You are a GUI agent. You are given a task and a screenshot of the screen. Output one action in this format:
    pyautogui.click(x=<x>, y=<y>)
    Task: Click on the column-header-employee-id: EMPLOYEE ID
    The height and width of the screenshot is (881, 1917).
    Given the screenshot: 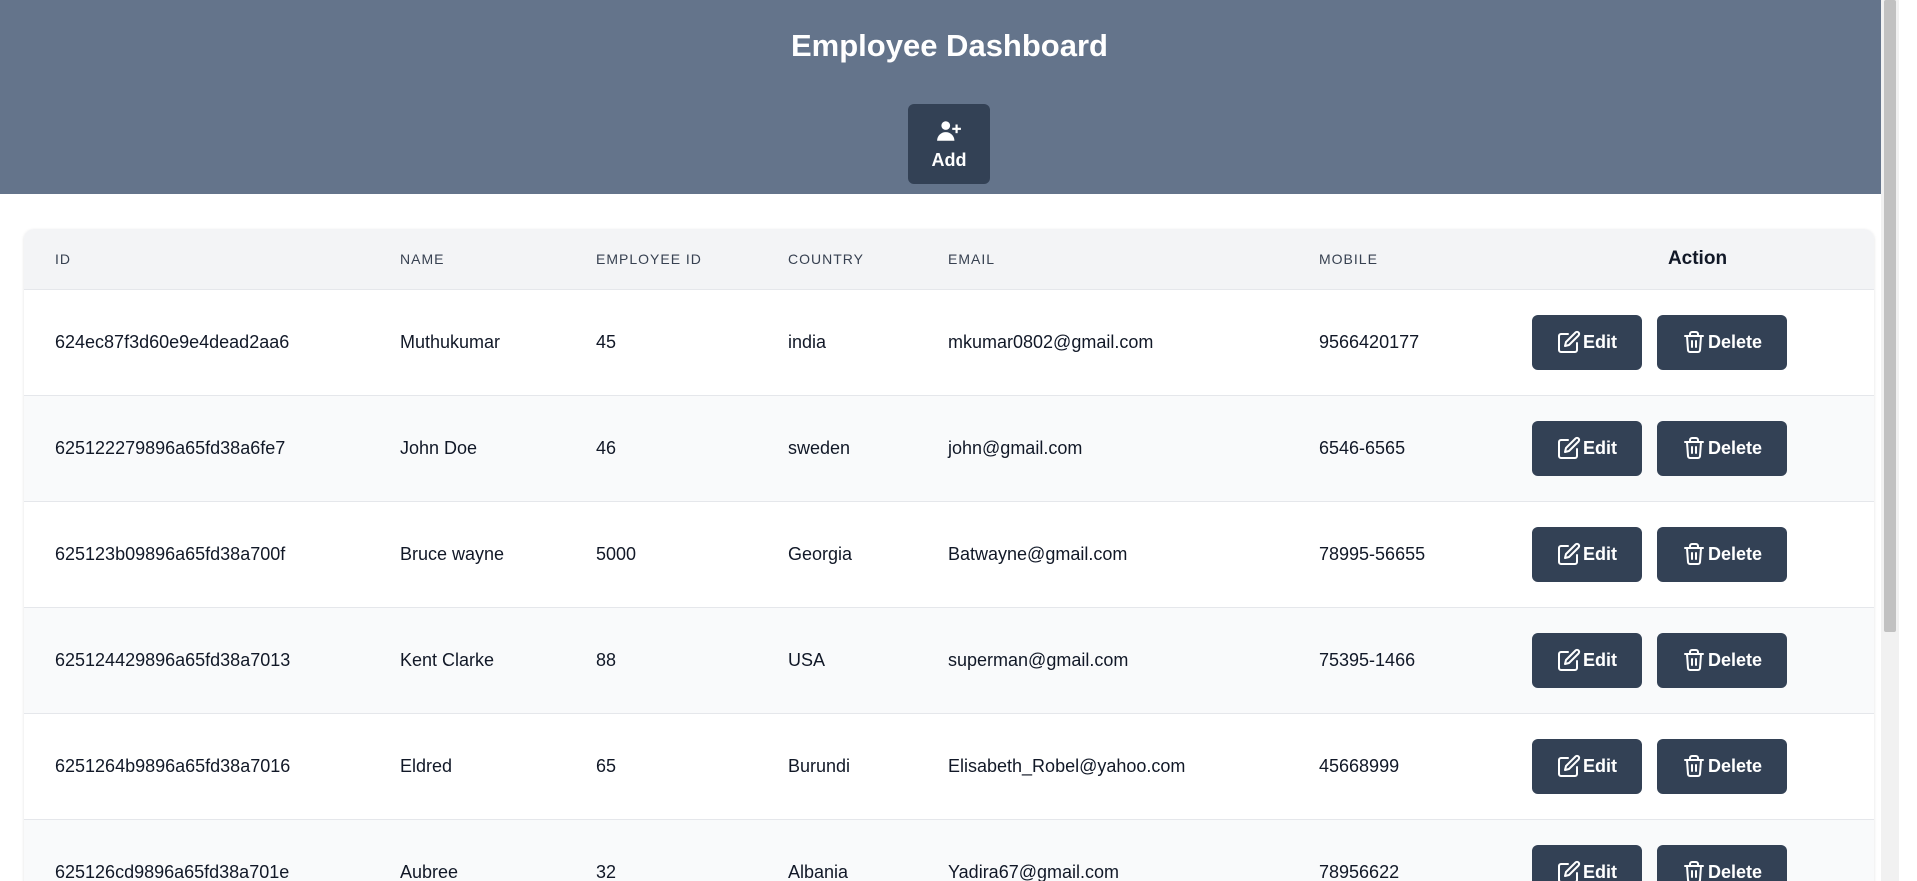 What is the action you would take?
    pyautogui.click(x=649, y=258)
    